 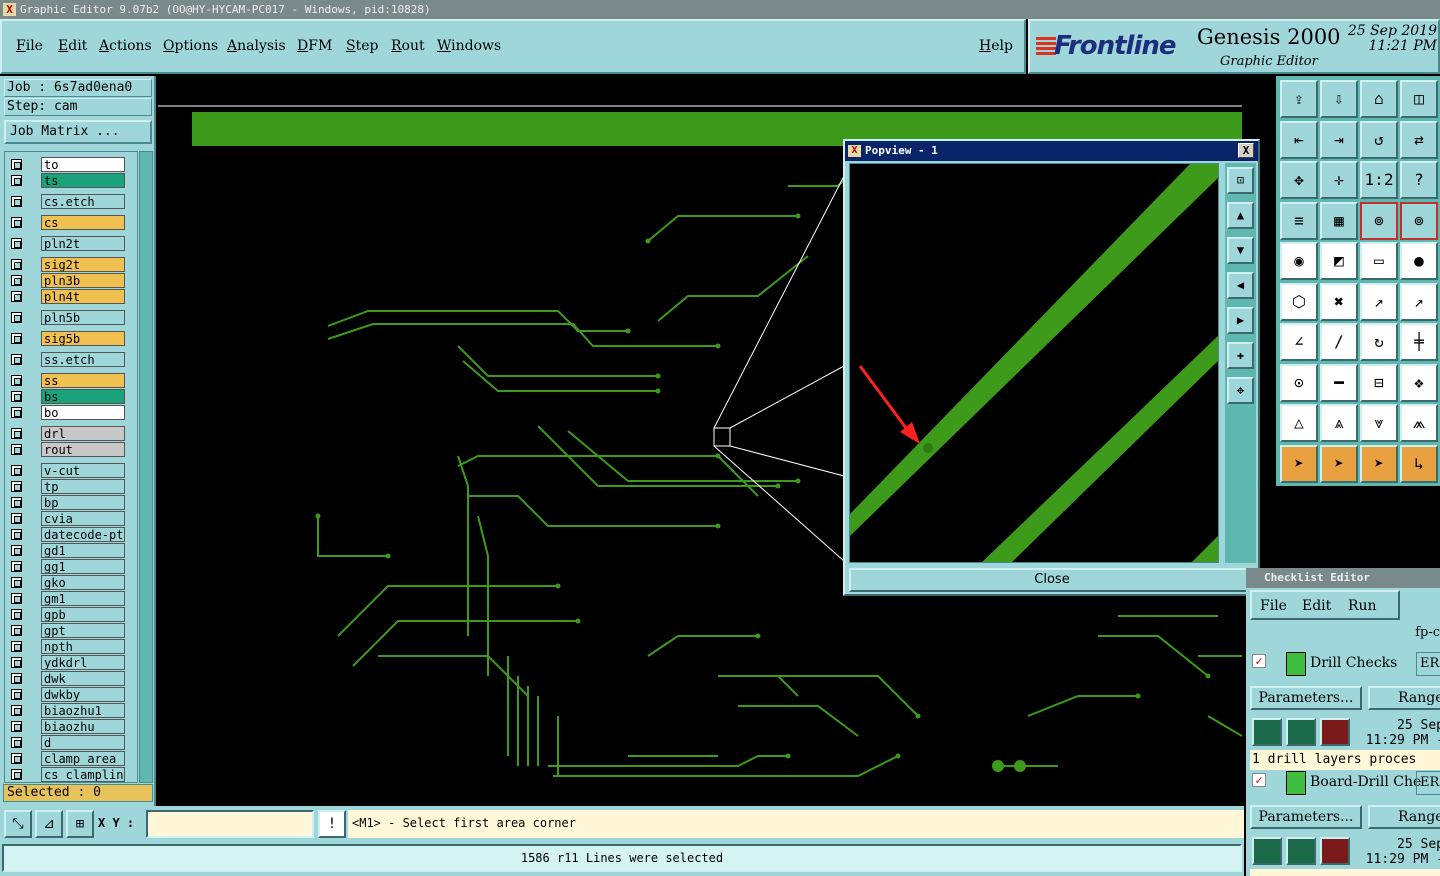 I want to click on layer-row: pln5b, so click(x=66, y=317).